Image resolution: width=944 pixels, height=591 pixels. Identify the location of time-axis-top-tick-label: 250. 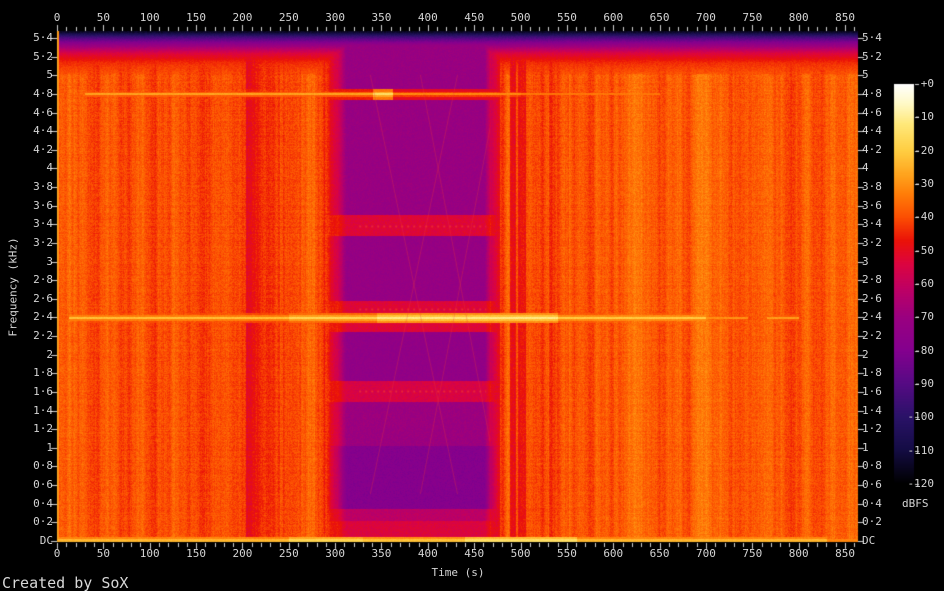
(288, 17).